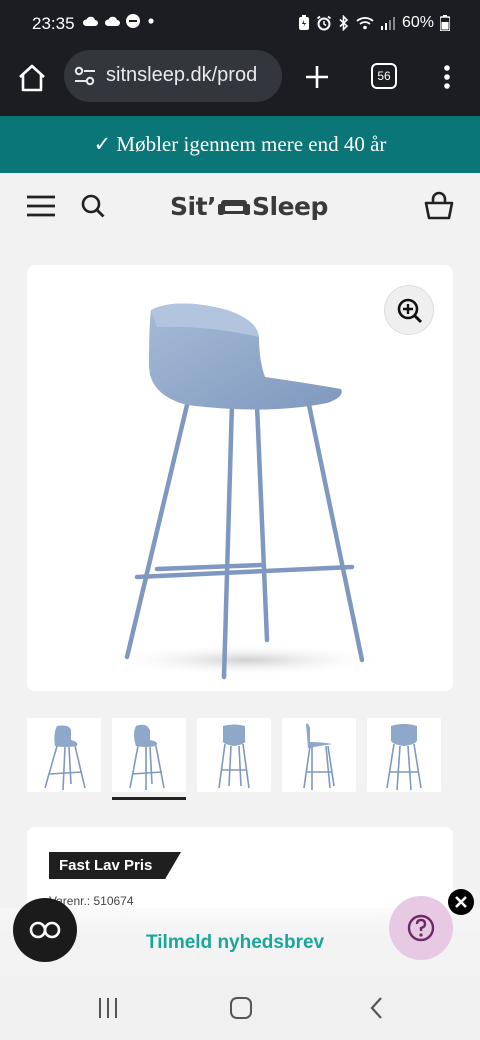 This screenshot has width=480, height=1040. I want to click on newsletter-link: Tilmeld nyhedsbrev, so click(235, 943).